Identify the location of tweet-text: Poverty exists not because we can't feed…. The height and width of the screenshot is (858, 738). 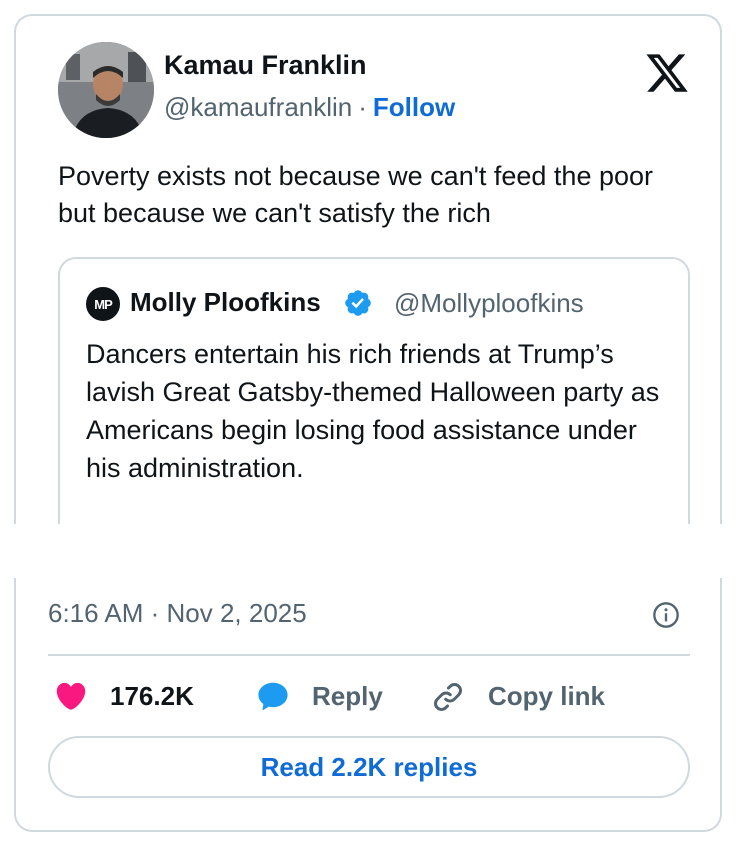
(356, 194).